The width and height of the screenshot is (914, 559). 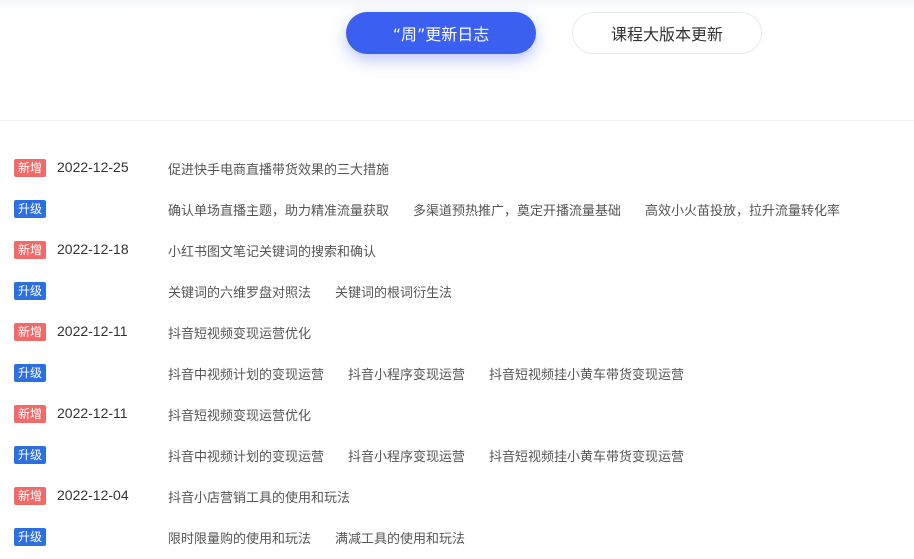 What do you see at coordinates (239, 291) in the screenshot?
I see `changelog-item-link: 关键词的六维罗盘对照法` at bounding box center [239, 291].